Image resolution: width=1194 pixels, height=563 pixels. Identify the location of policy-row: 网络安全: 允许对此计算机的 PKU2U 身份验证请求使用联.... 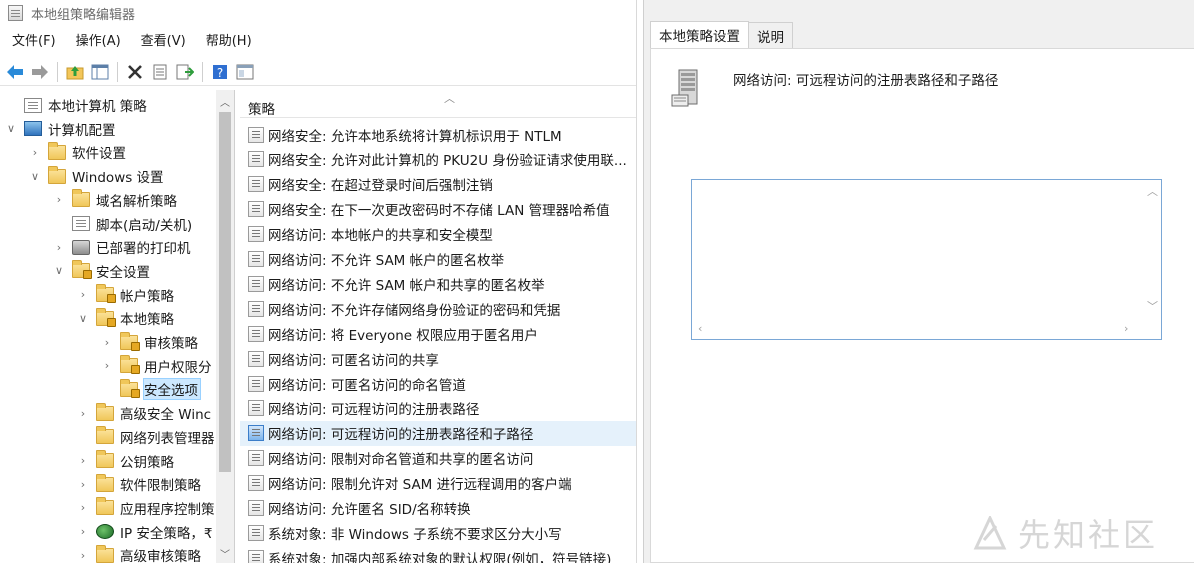
(438, 159).